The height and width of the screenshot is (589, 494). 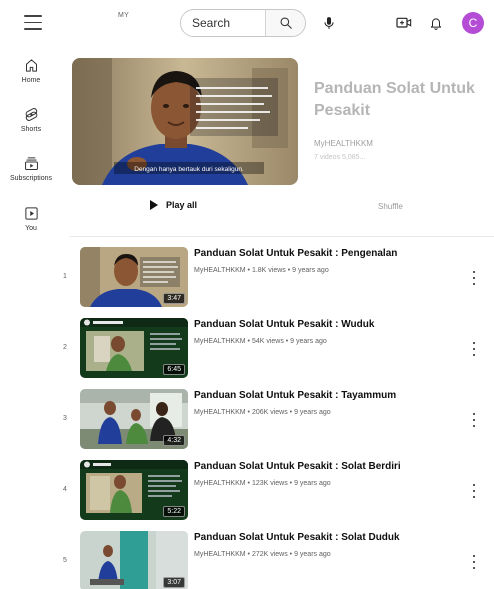 I want to click on mic-icon, so click(x=329, y=23).